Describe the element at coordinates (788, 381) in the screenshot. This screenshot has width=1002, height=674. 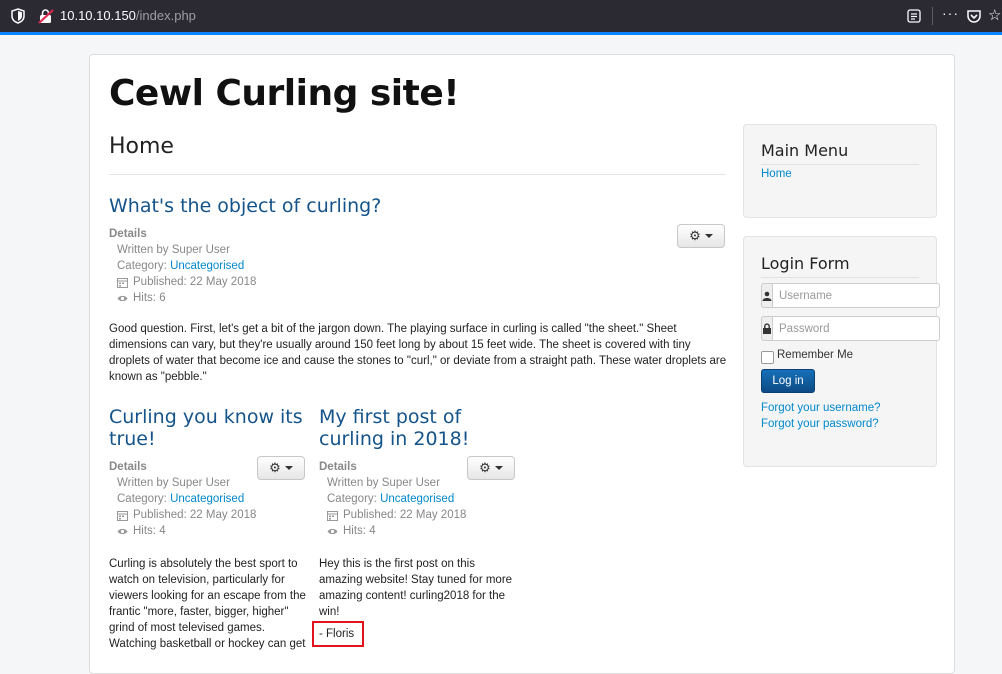
I see `login-button: Log in` at that location.